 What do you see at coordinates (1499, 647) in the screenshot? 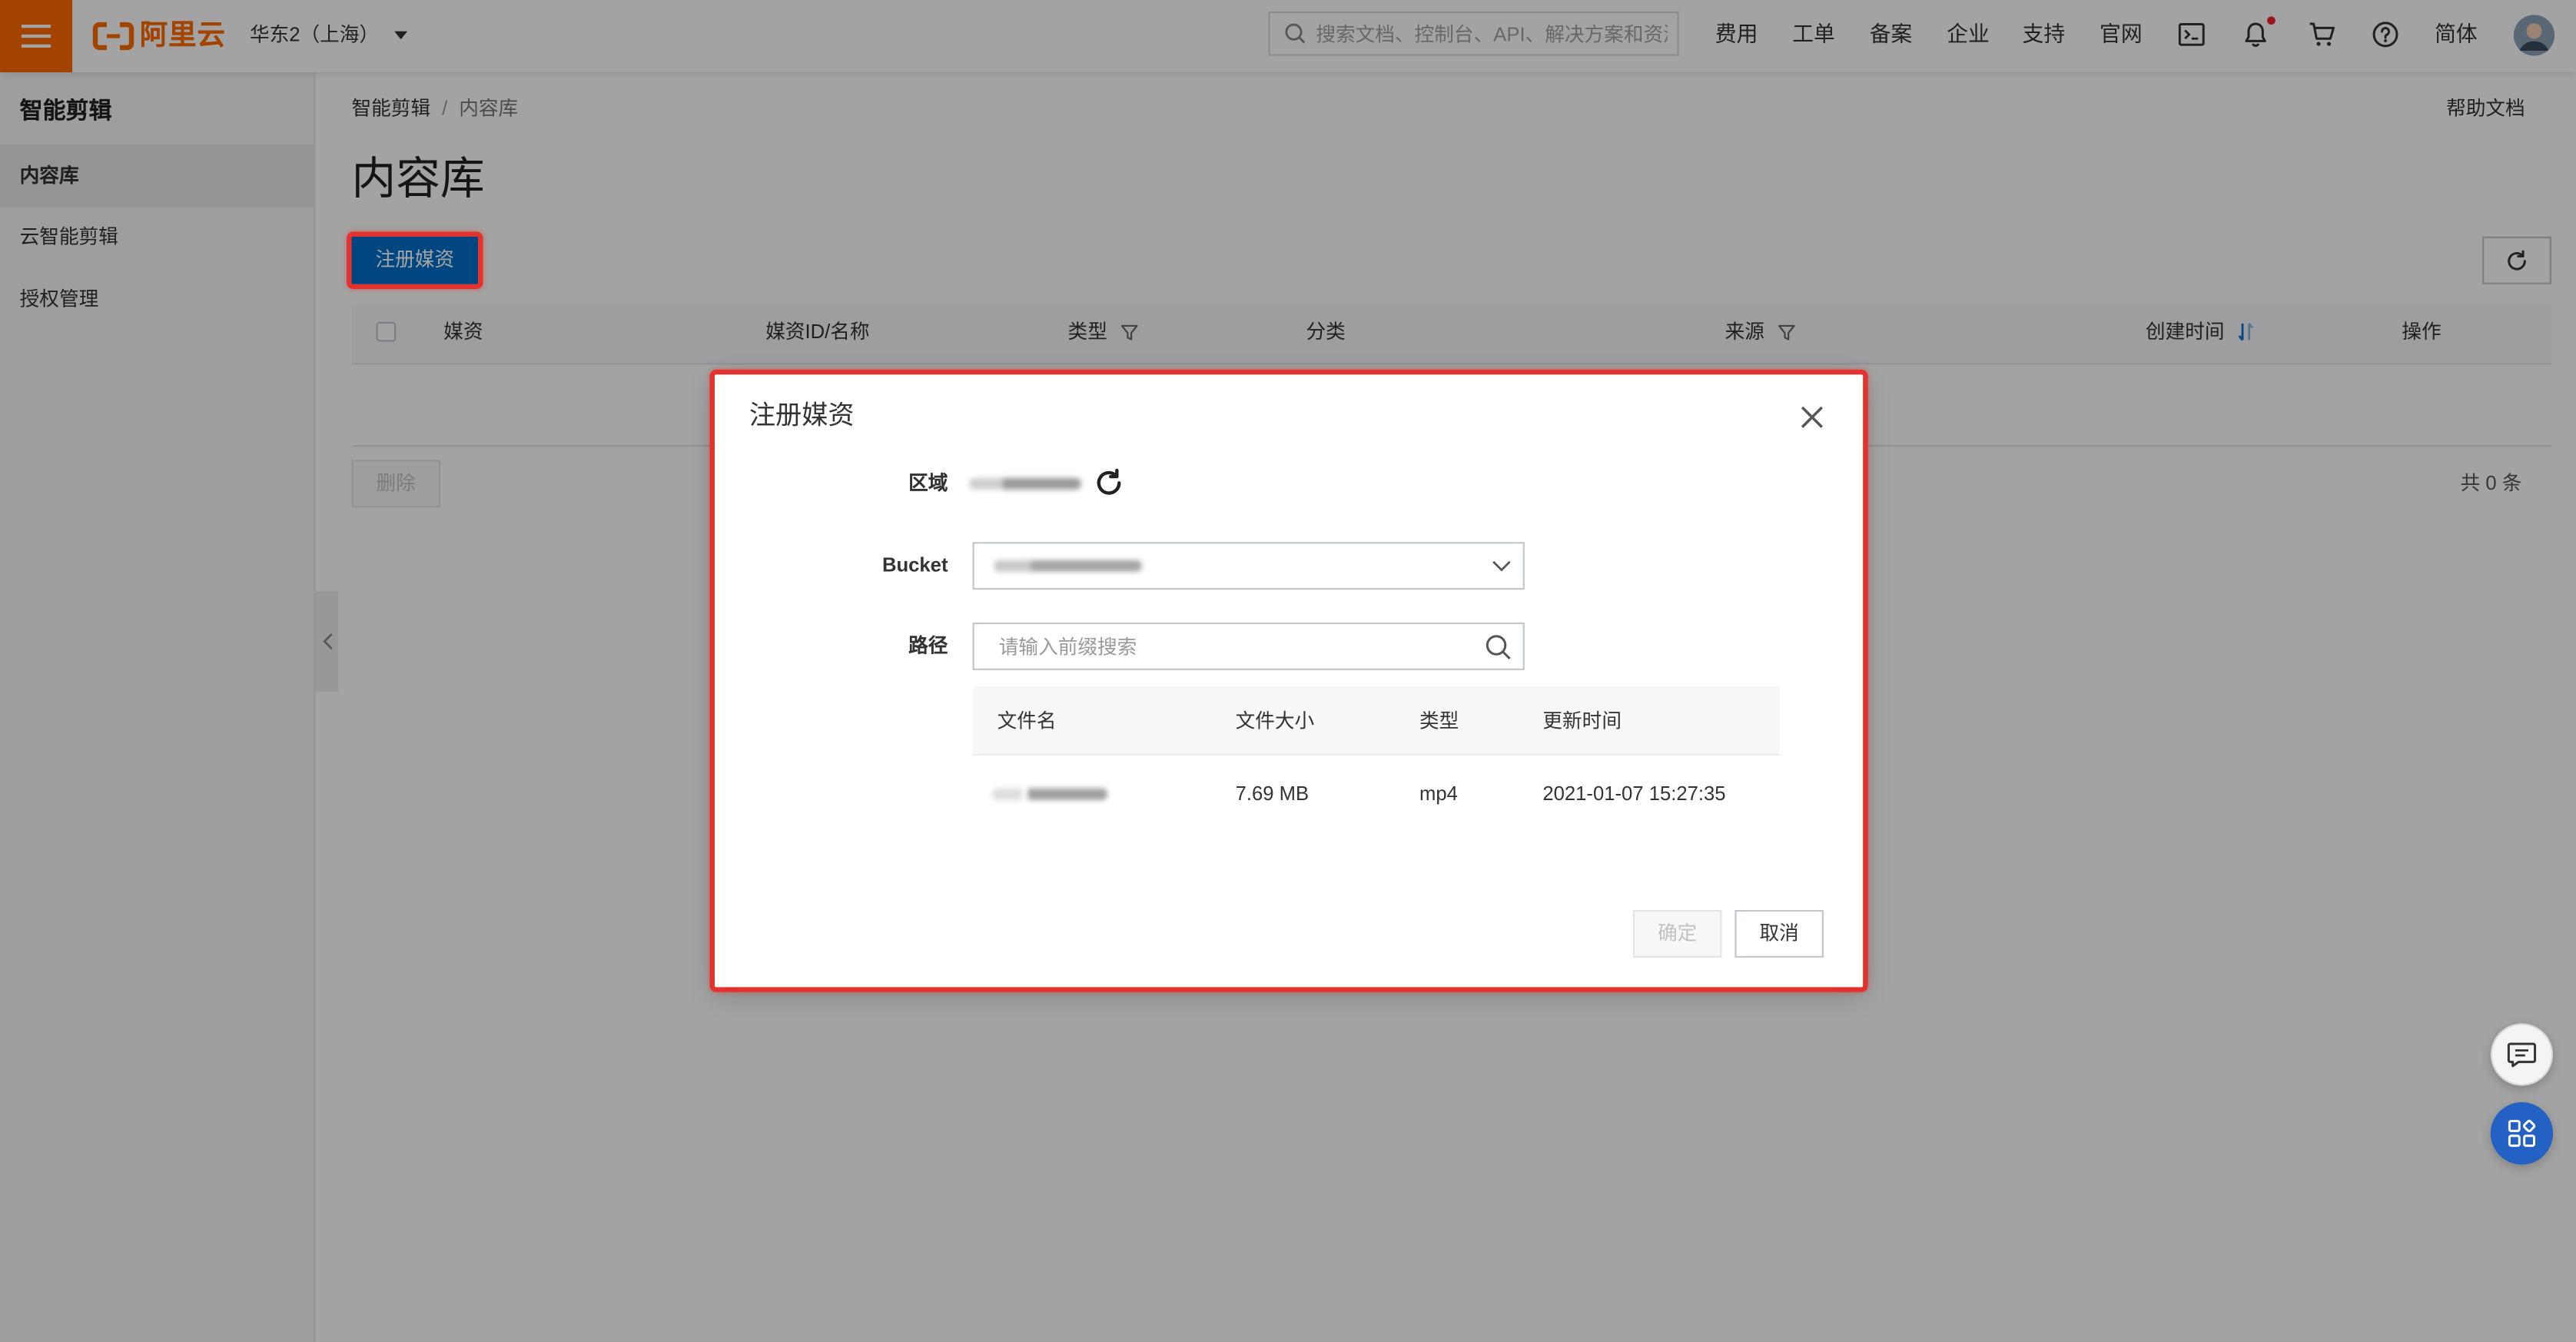
I see `search-icon` at bounding box center [1499, 647].